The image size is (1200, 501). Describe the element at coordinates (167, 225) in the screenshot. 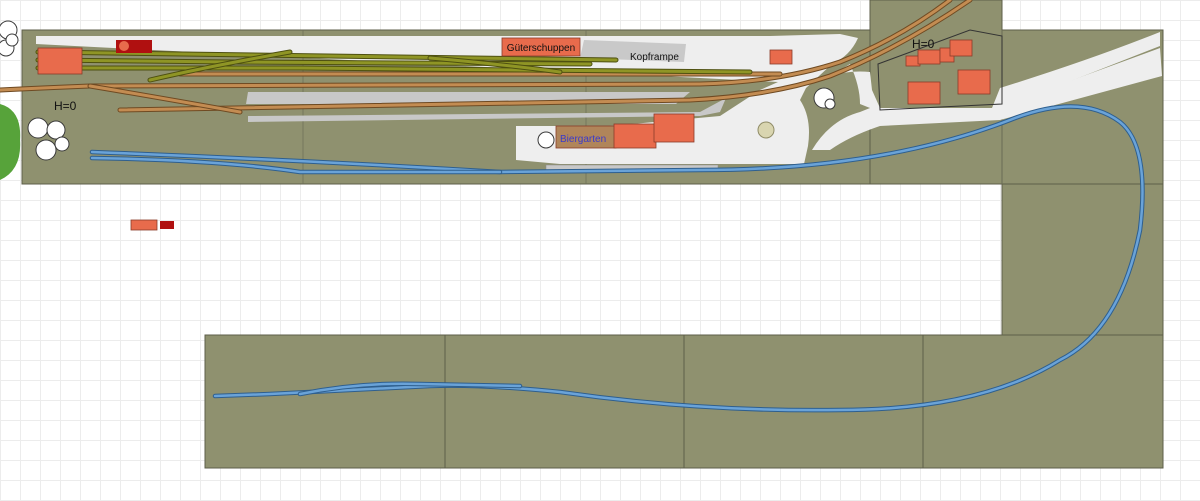

I see `loose-locomotive` at that location.